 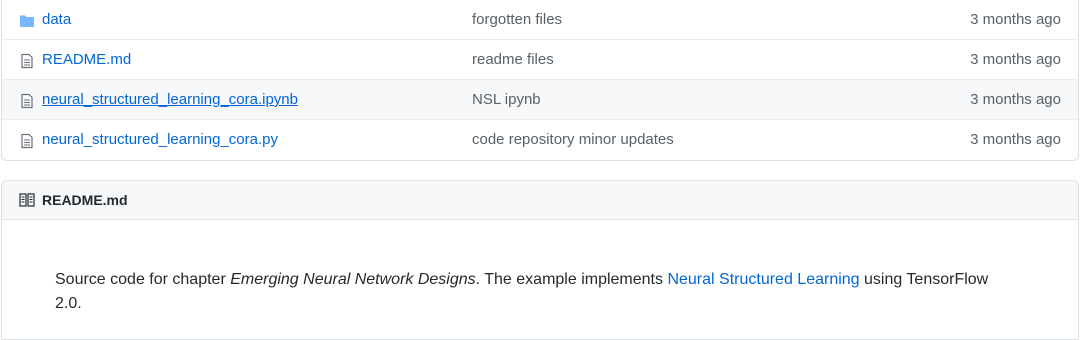 I want to click on commit-message-link: forgotten files, so click(x=517, y=20).